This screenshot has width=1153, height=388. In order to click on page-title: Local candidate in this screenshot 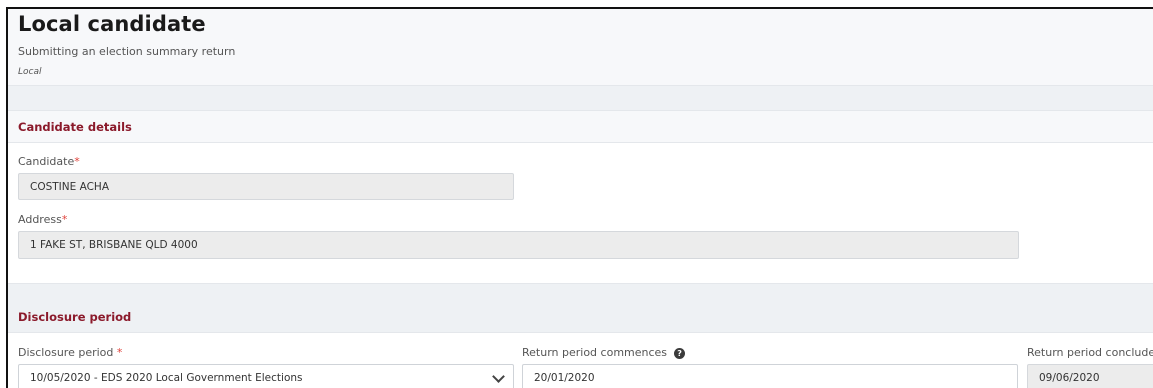, I will do `click(112, 24)`.